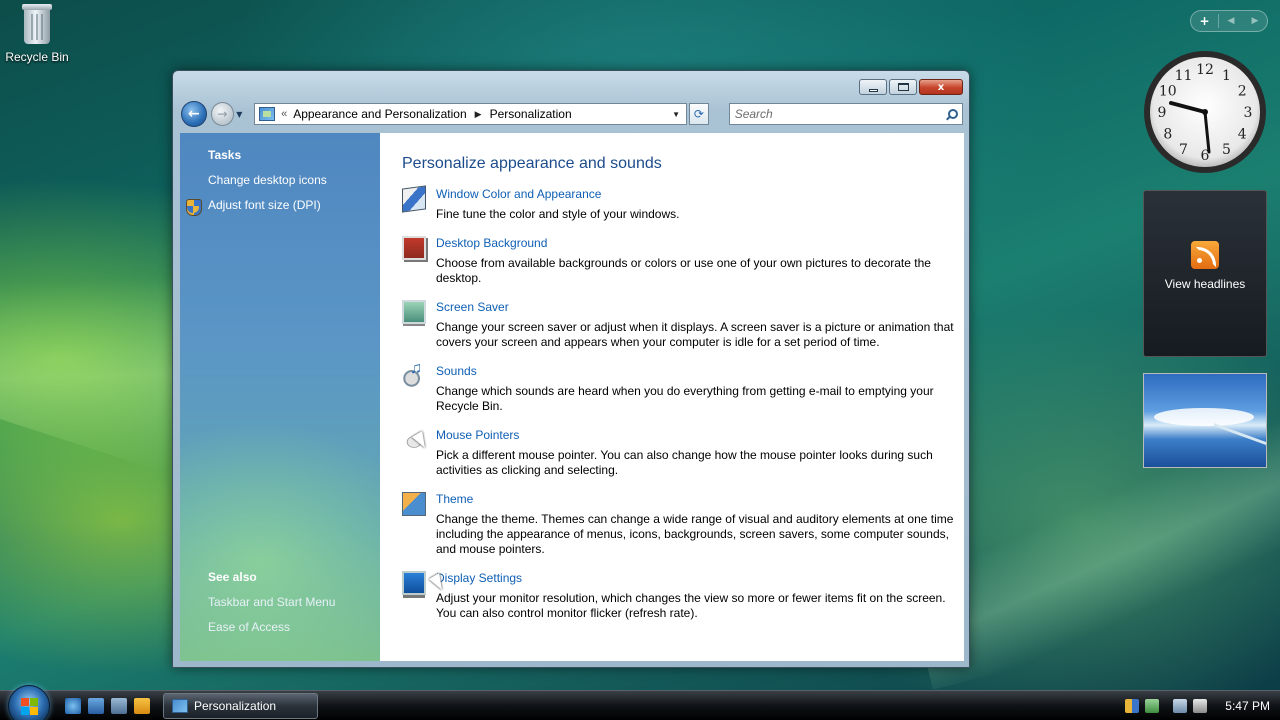 The height and width of the screenshot is (720, 1280). Describe the element at coordinates (1205, 273) in the screenshot. I see `feed-headlines-gadget: View headlines` at that location.